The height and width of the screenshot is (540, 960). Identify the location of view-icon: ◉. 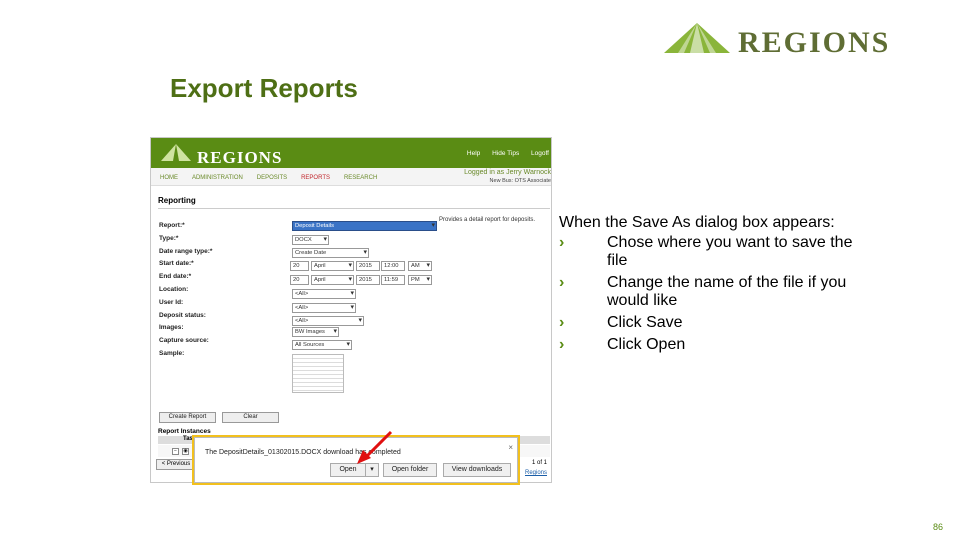
(185, 451).